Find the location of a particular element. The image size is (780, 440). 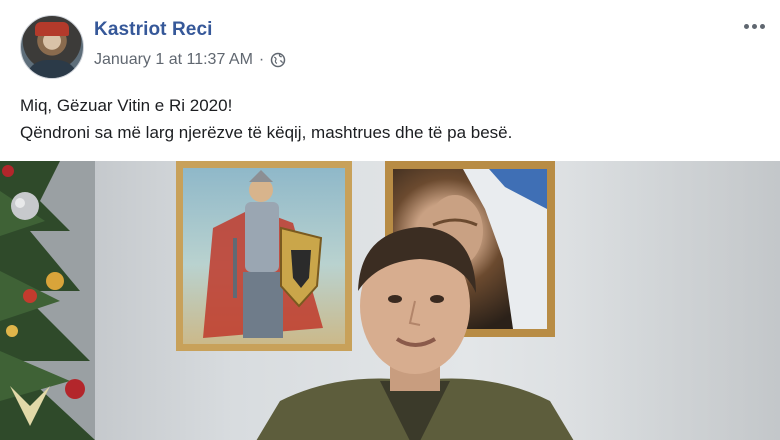

globe-icon is located at coordinates (278, 60).